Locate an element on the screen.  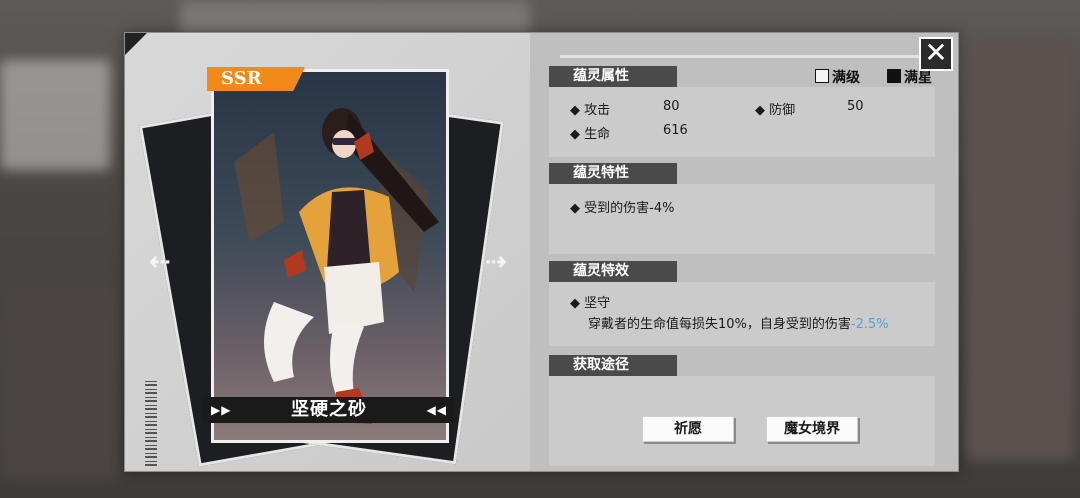
source-body is located at coordinates (742, 421).